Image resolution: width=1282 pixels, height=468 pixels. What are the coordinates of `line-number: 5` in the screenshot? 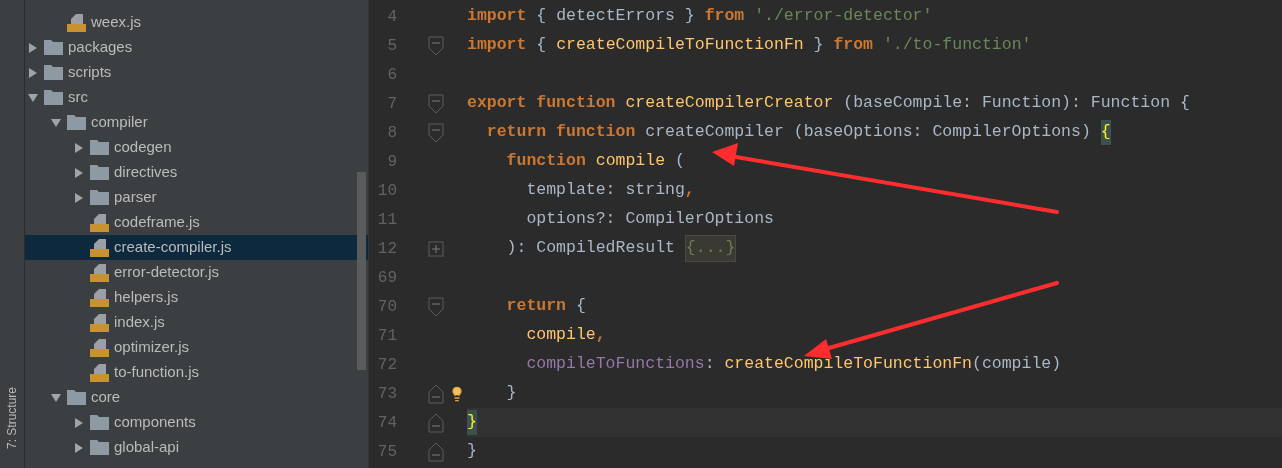 It's located at (391, 46).